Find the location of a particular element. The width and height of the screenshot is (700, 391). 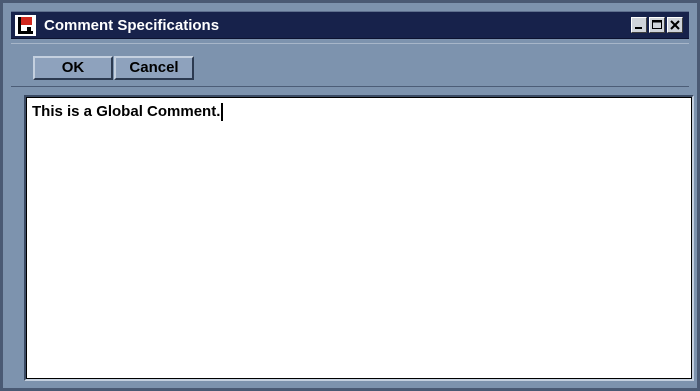

ok-button: OK is located at coordinates (73, 68).